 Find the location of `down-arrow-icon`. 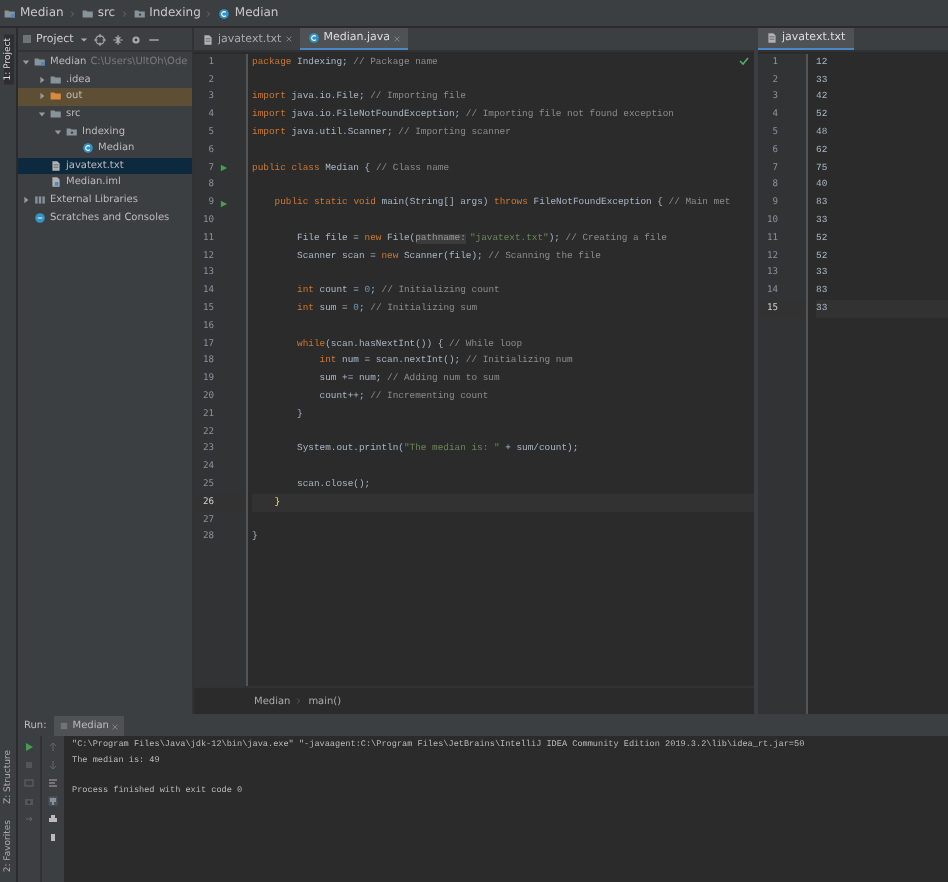

down-arrow-icon is located at coordinates (53, 765).